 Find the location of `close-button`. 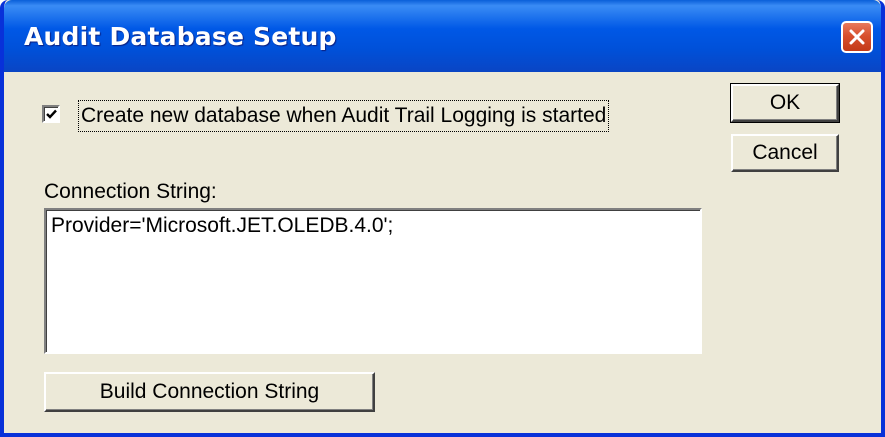

close-button is located at coordinates (857, 37).